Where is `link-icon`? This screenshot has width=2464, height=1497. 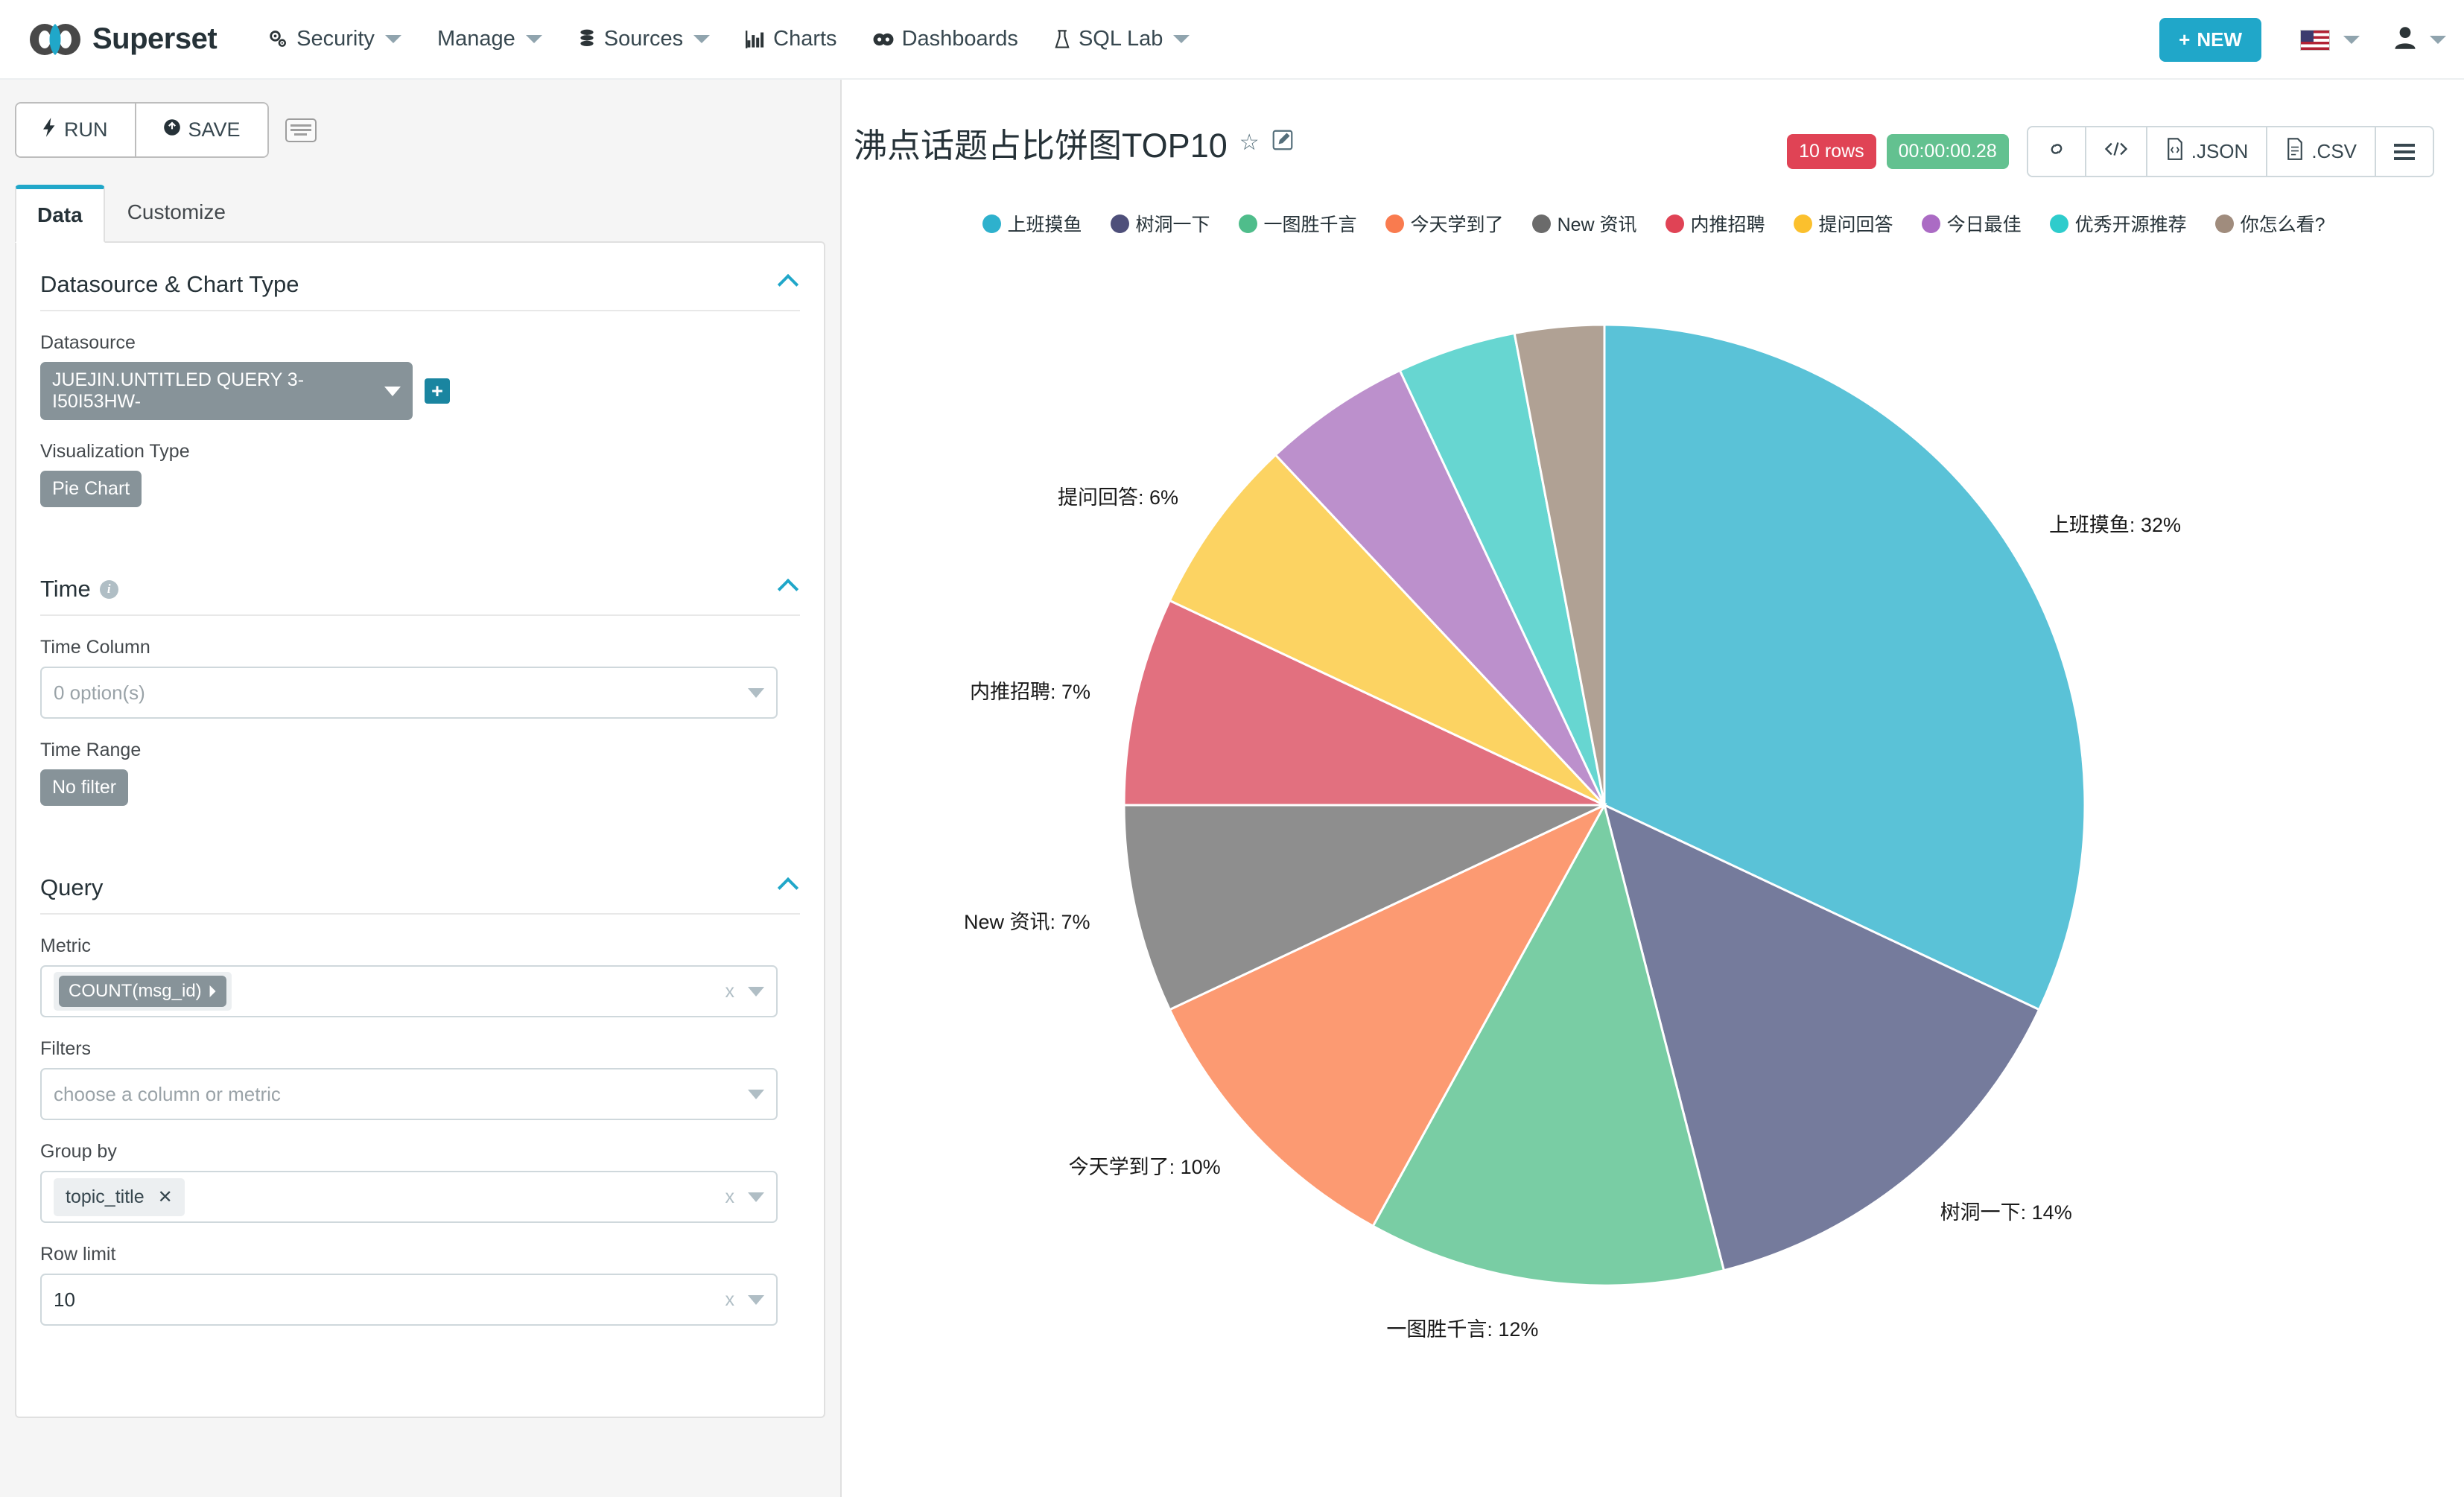
link-icon is located at coordinates (2056, 151).